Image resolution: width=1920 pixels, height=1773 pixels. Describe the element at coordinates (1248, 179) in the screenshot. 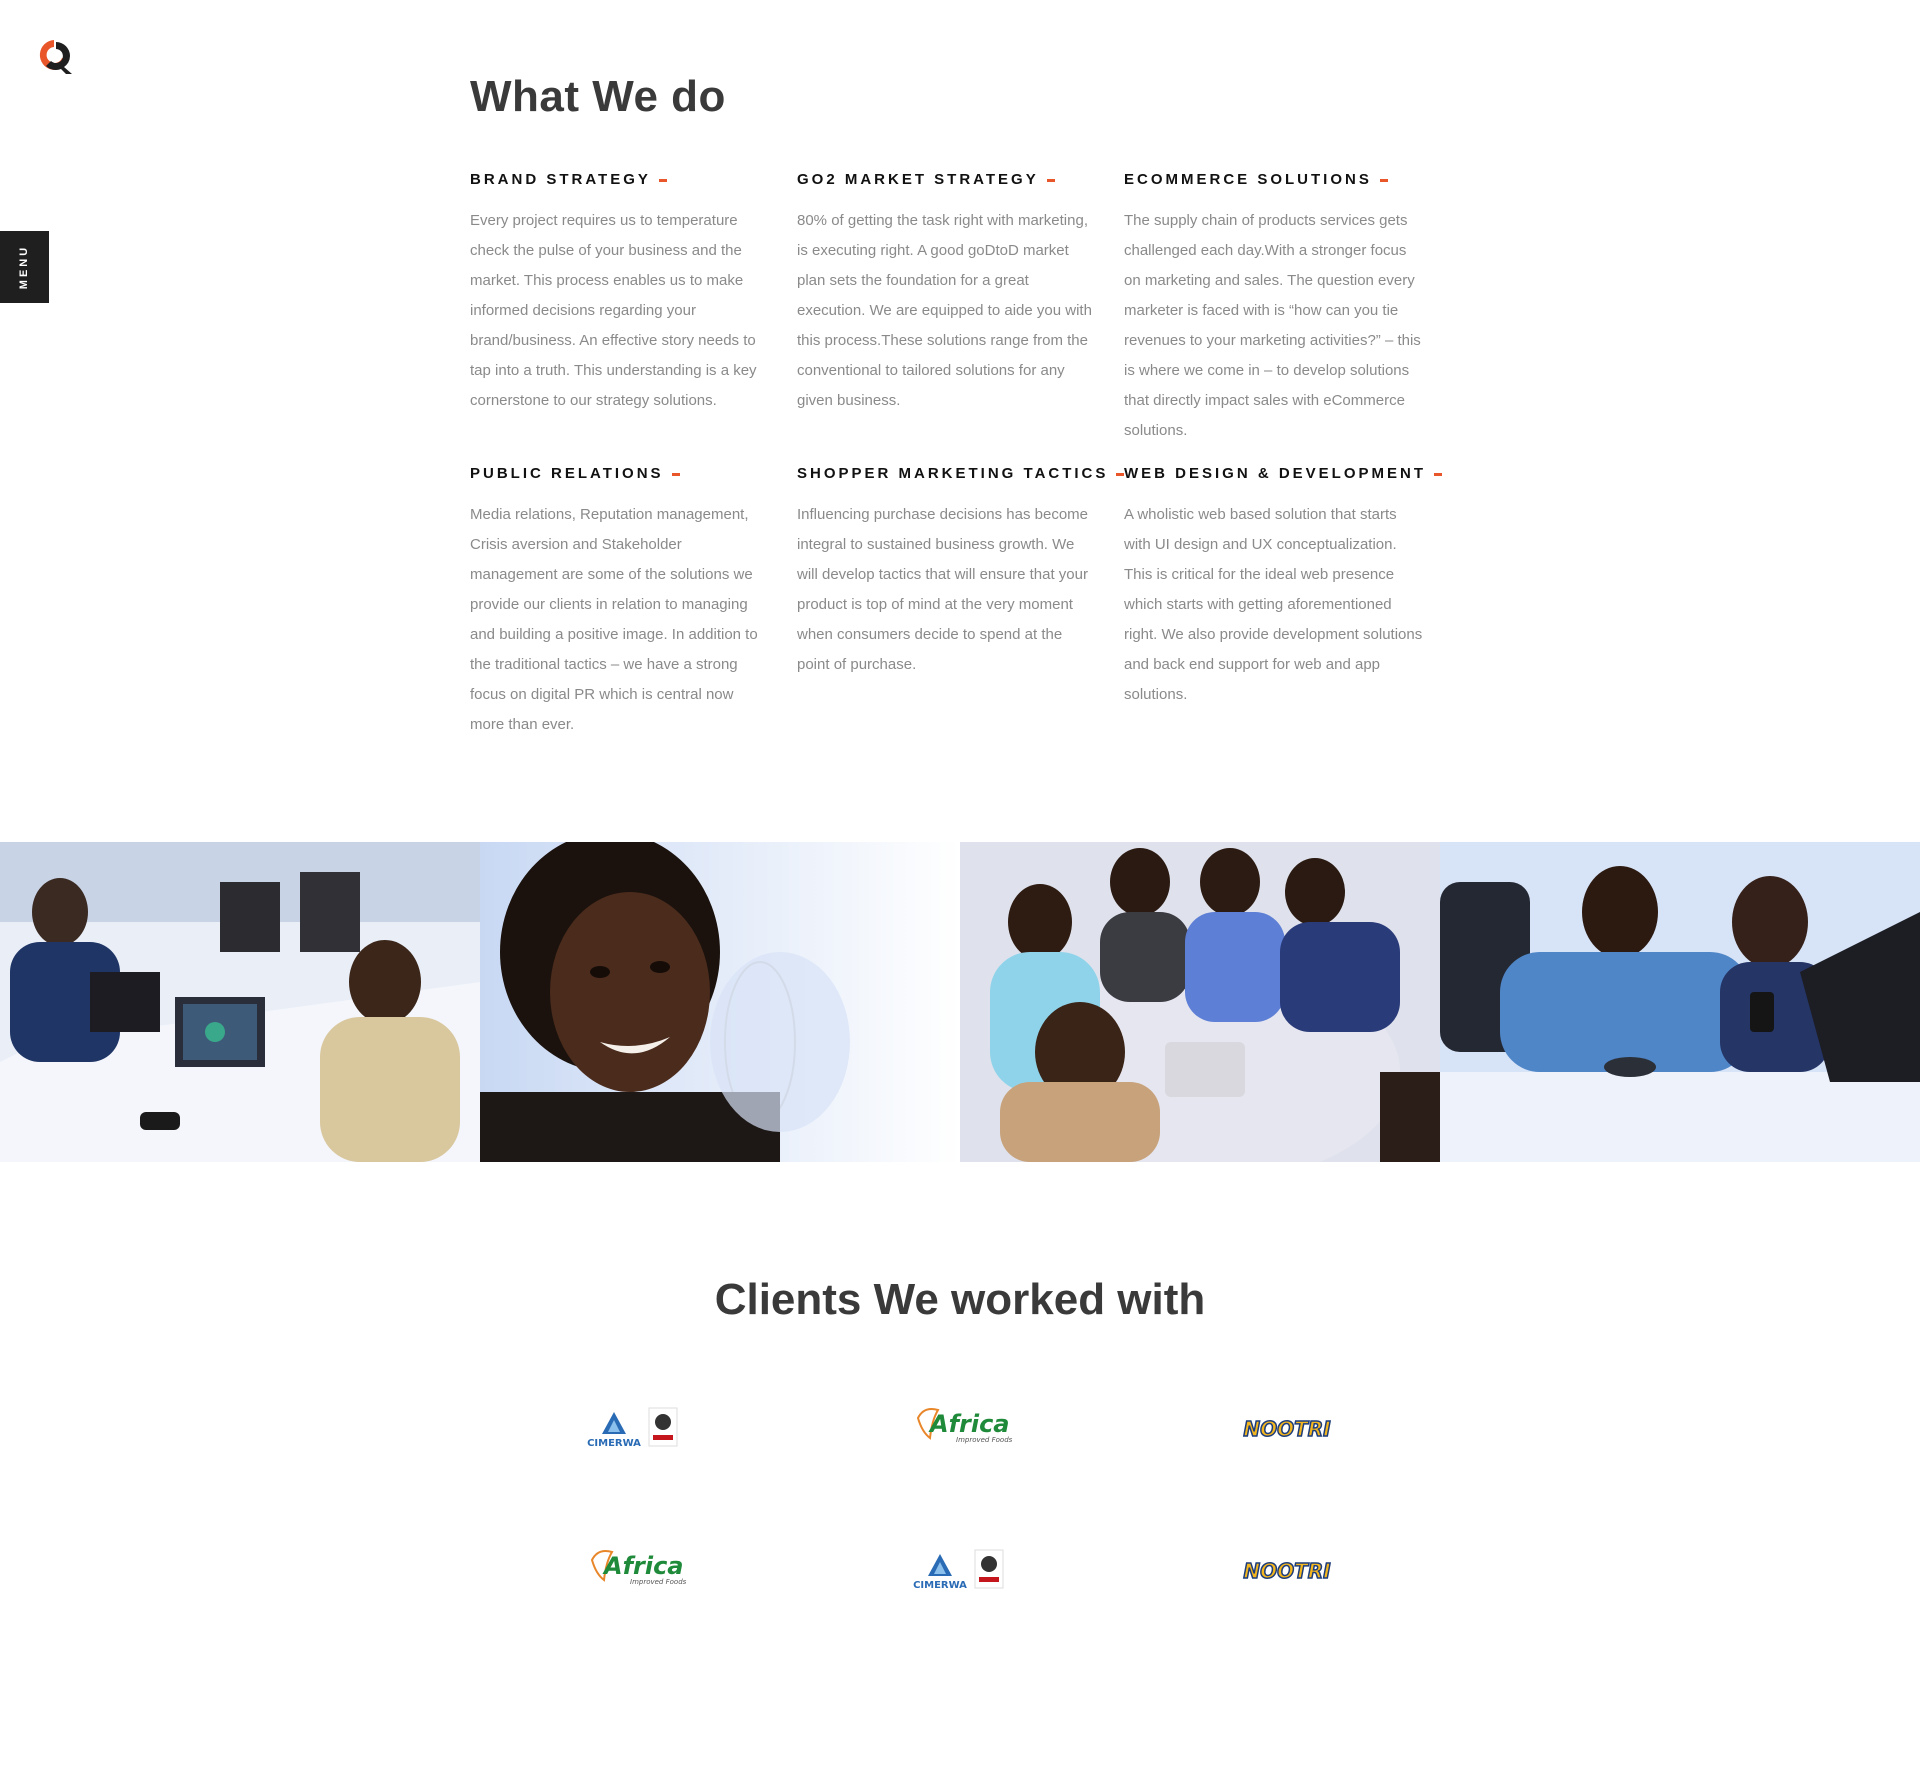

I see `service-title: ECOMMERCE SOLUTIONS` at that location.